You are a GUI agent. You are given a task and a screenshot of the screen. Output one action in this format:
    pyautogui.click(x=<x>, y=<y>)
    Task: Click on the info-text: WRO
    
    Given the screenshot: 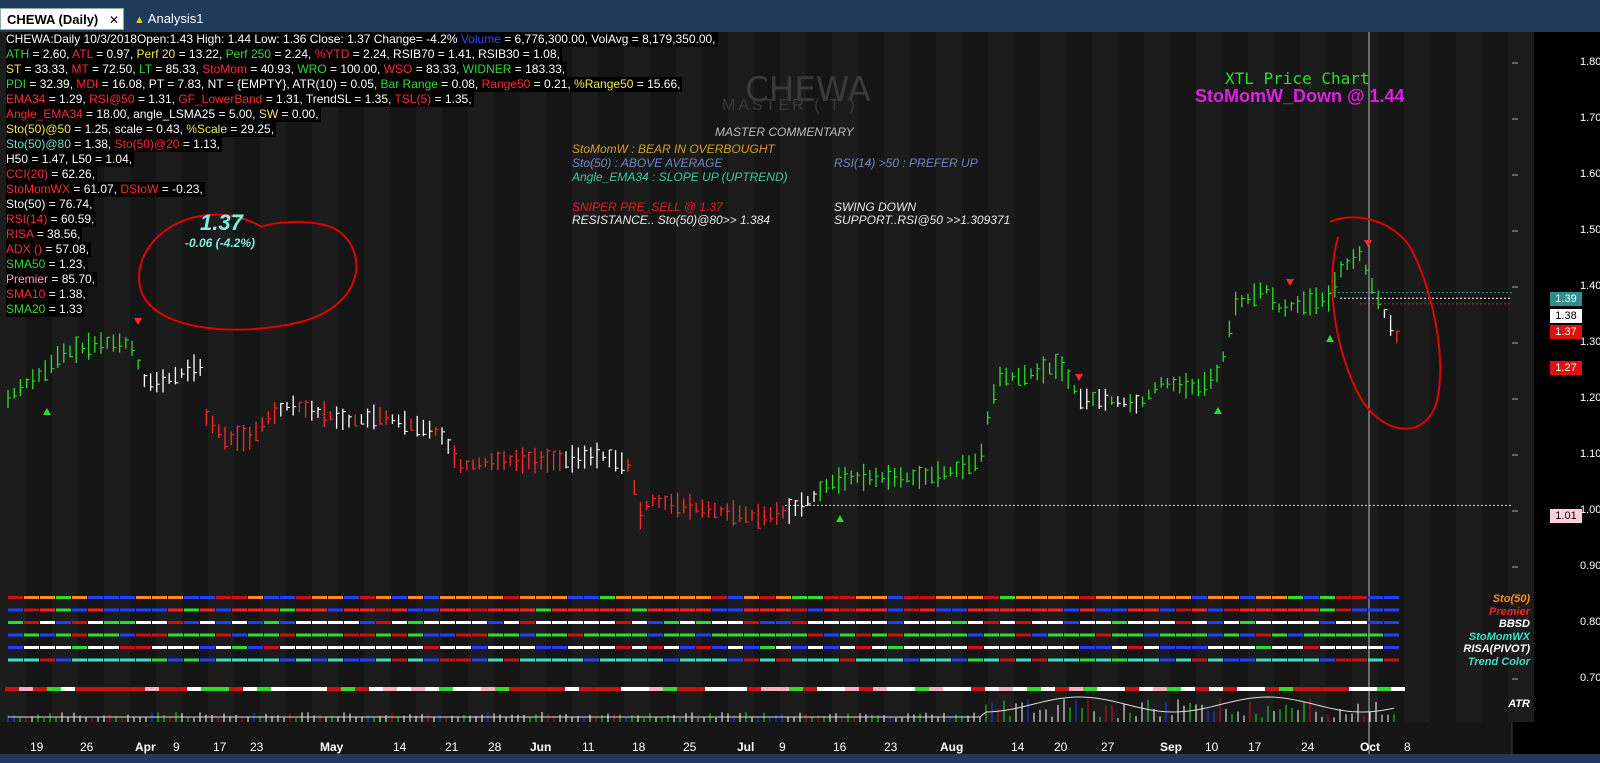 What is the action you would take?
    pyautogui.click(x=312, y=69)
    